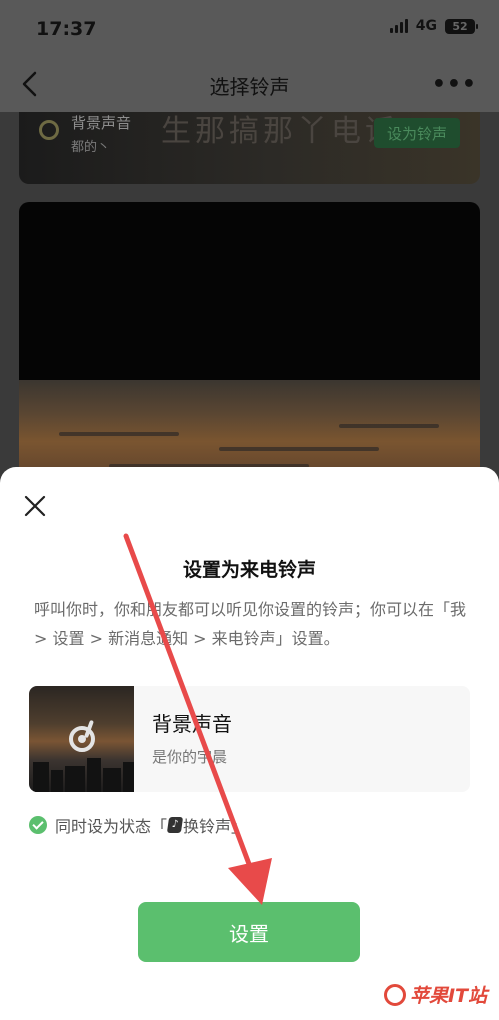 The width and height of the screenshot is (499, 1020). What do you see at coordinates (66, 29) in the screenshot?
I see `status-time: 17:37` at bounding box center [66, 29].